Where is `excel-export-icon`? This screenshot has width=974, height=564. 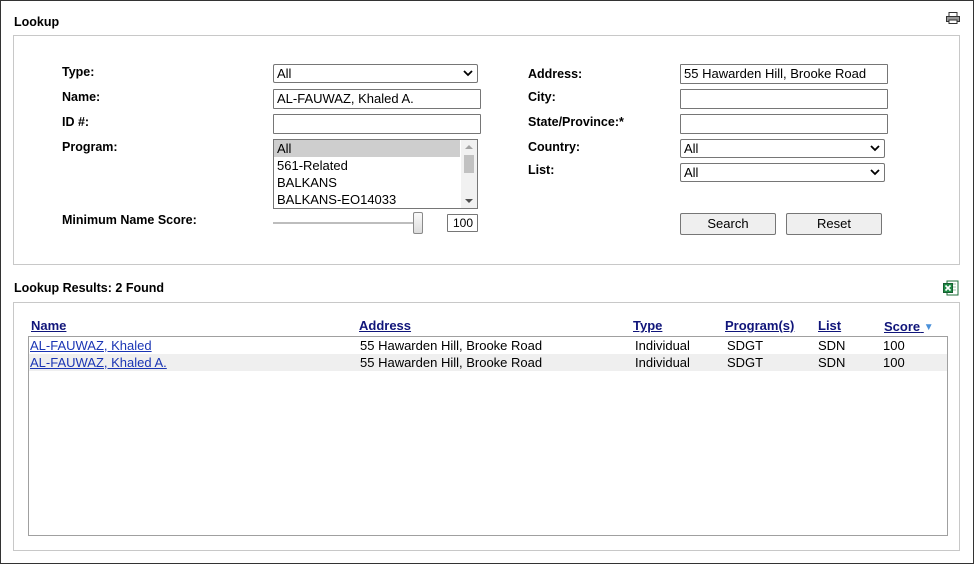
excel-export-icon is located at coordinates (951, 288).